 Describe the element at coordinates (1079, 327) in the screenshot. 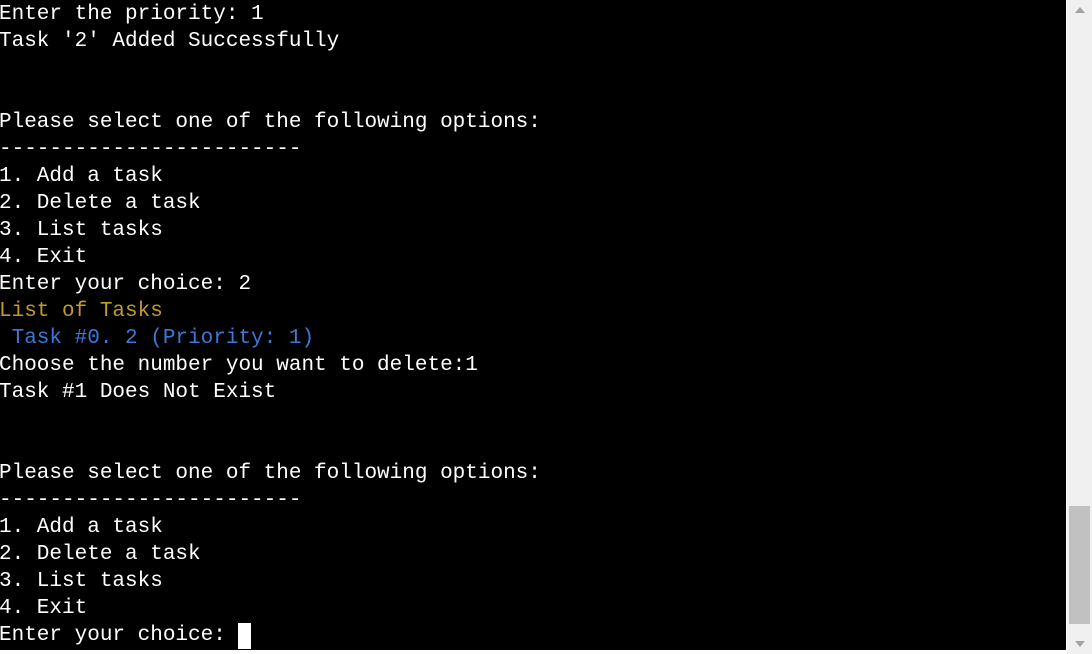

I see `vertical-scrollbar` at that location.